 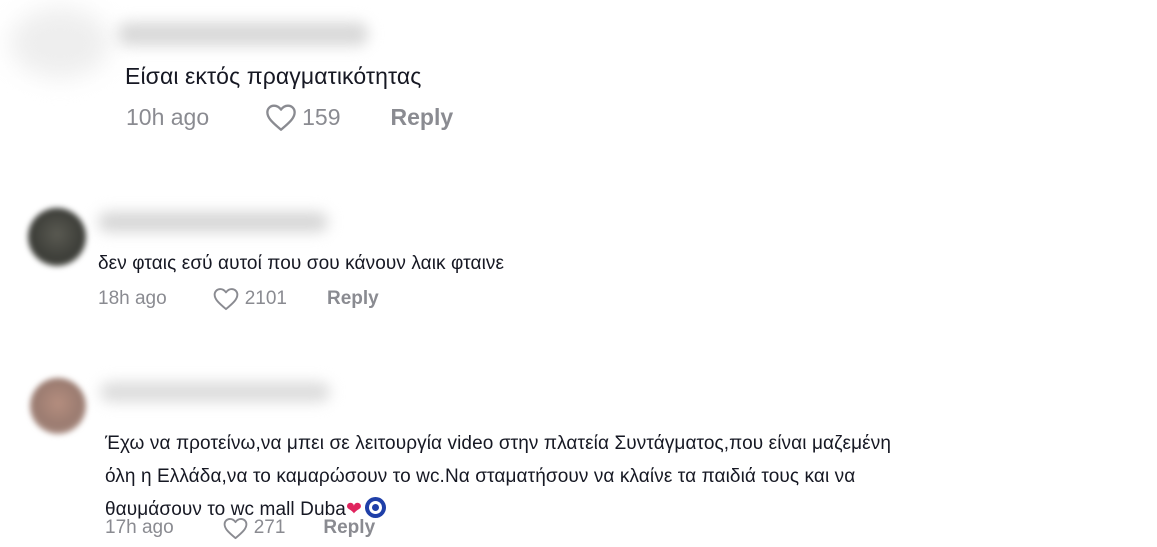 I want to click on comment-timestamp: 10h ago, so click(x=168, y=116).